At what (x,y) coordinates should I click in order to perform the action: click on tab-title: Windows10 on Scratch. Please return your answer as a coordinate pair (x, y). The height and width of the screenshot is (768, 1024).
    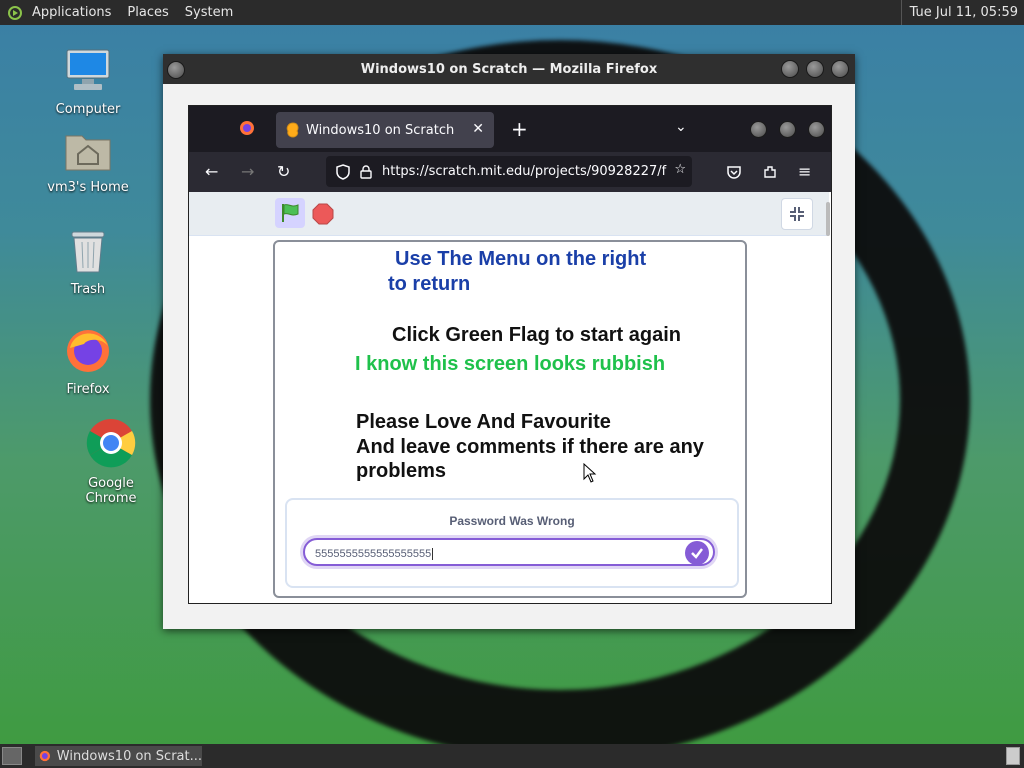
    Looking at the image, I should click on (380, 130).